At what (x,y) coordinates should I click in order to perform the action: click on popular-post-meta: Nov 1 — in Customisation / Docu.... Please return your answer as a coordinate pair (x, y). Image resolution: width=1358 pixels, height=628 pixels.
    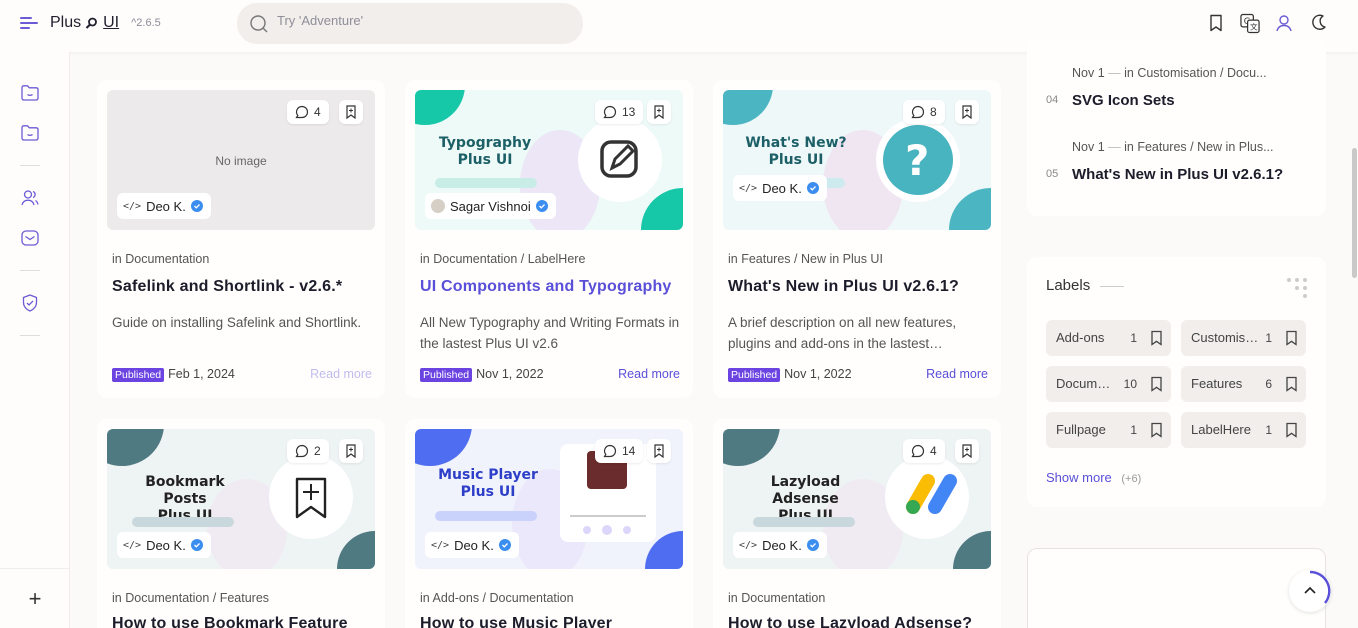
    Looking at the image, I should click on (1169, 73).